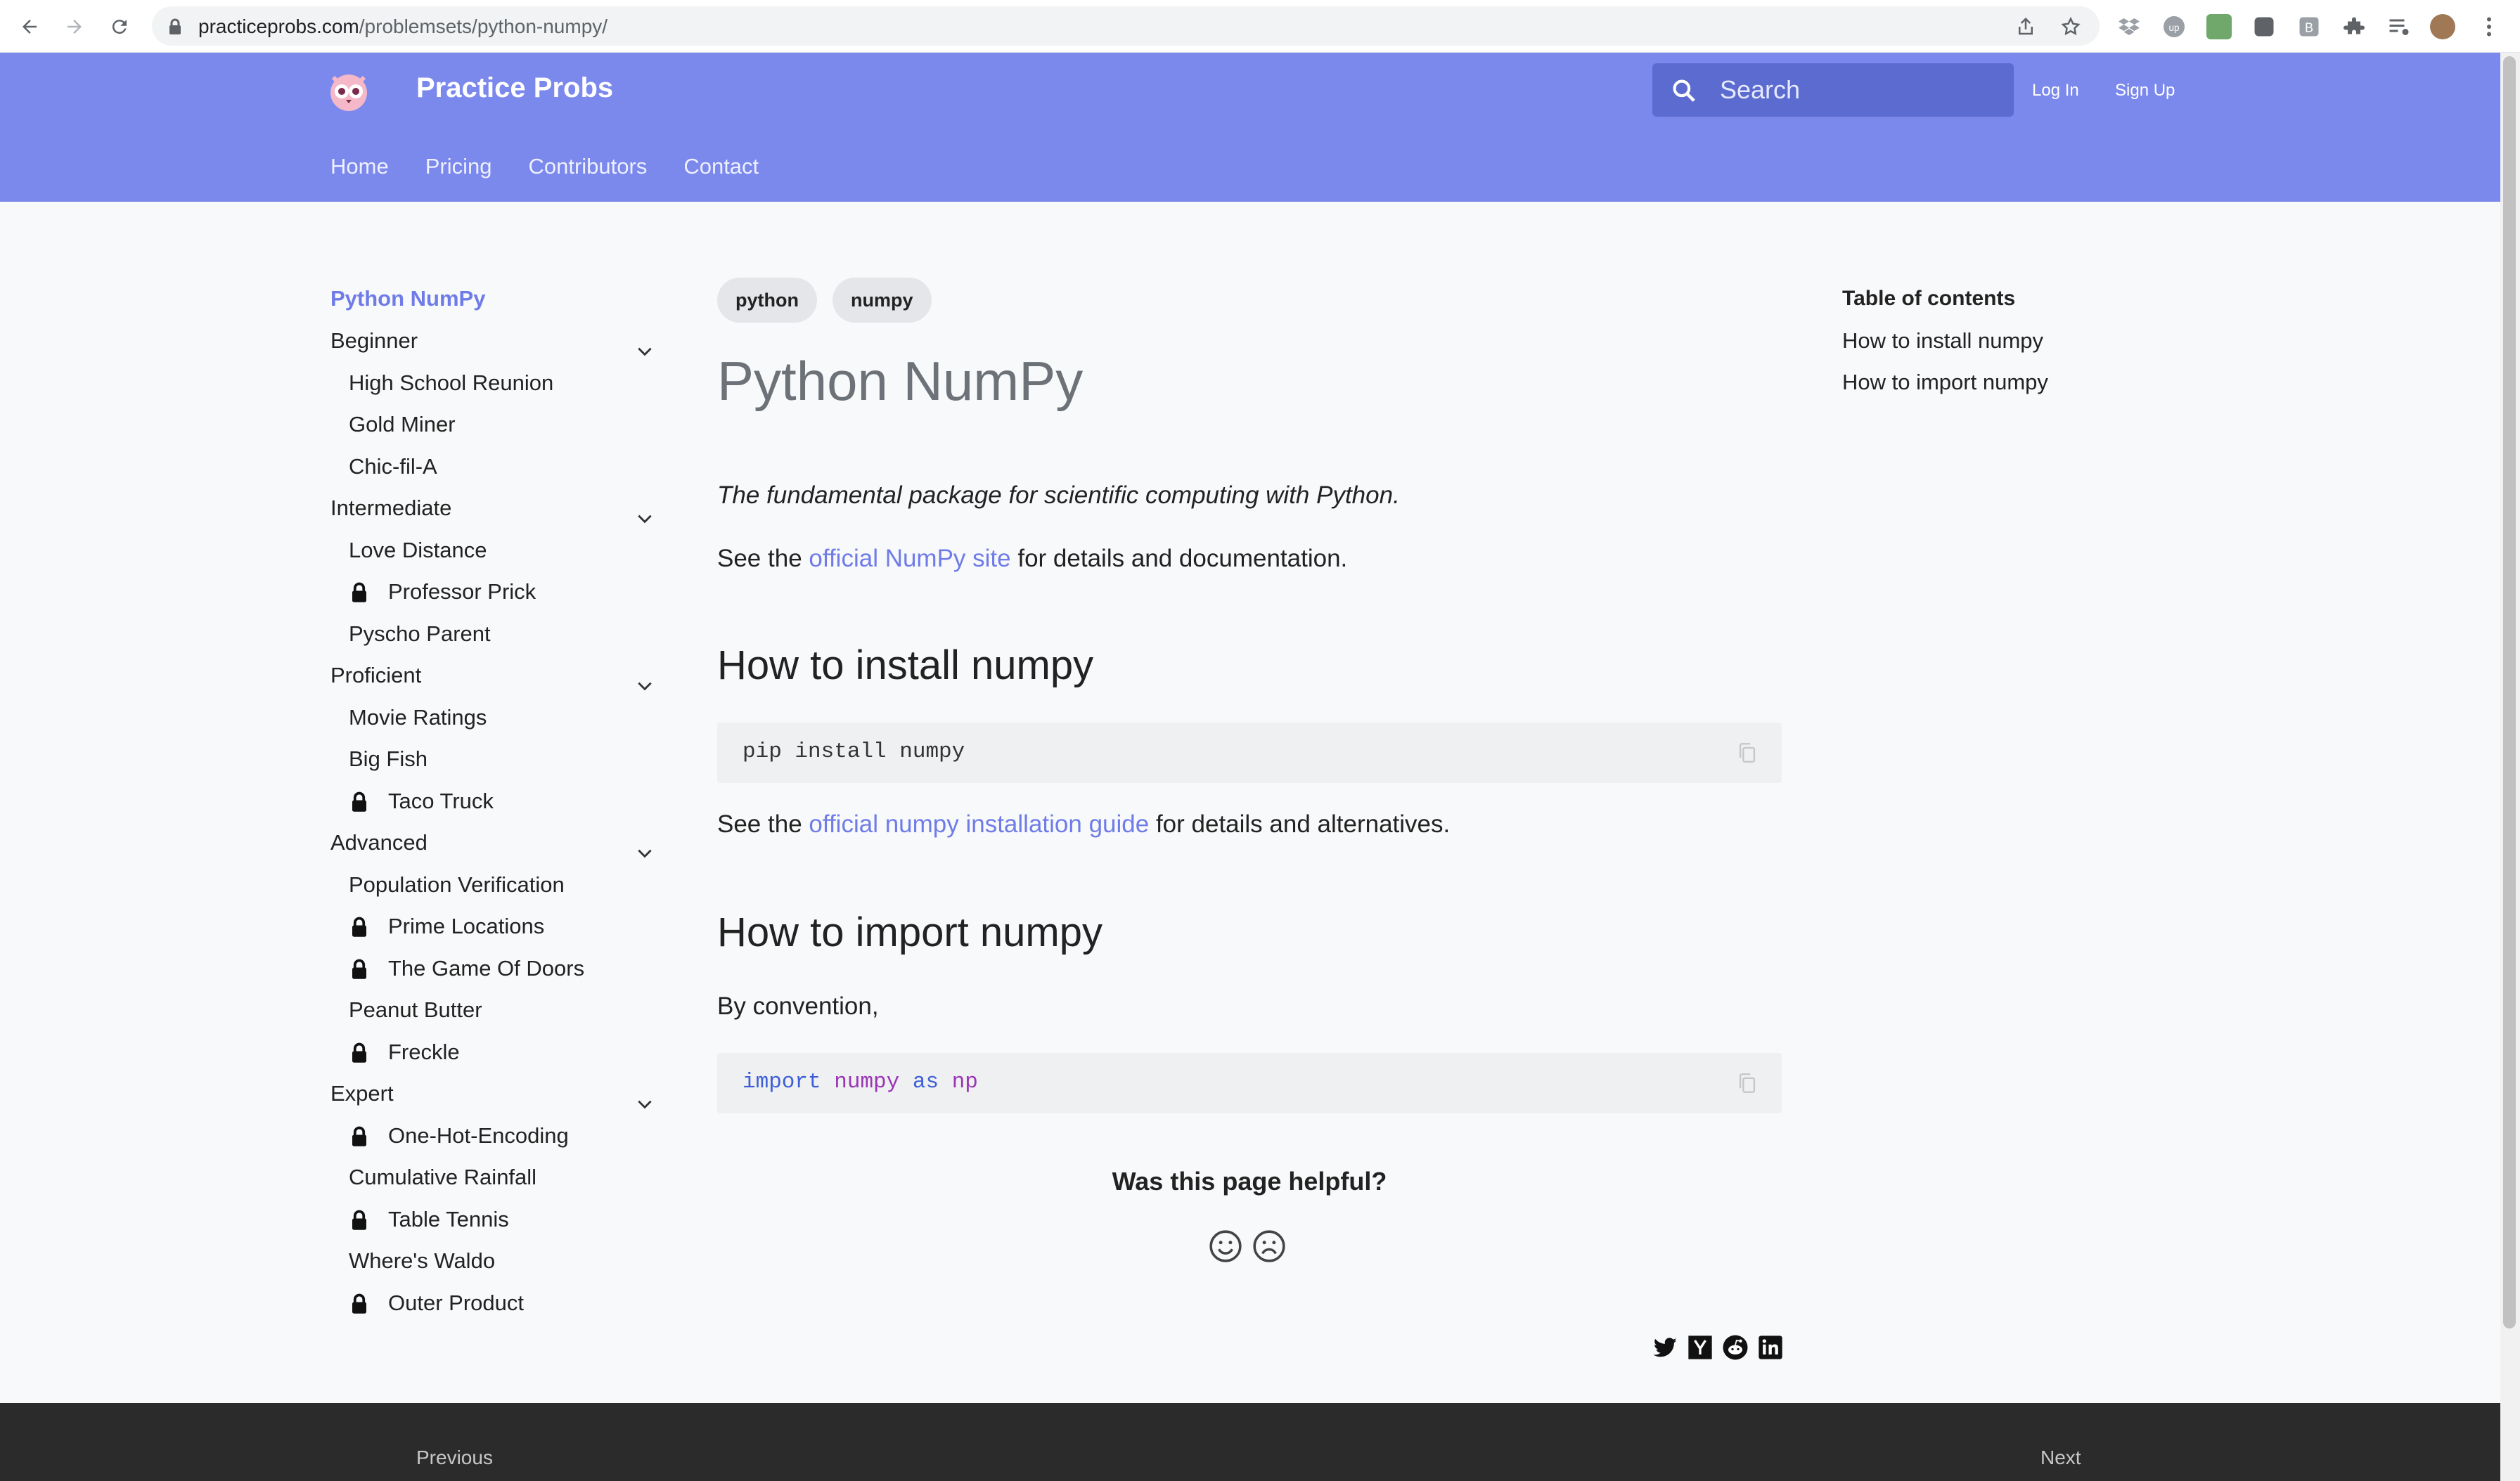 The width and height of the screenshot is (2520, 1481). I want to click on sidebar-item: One-Hot-Encoding, so click(492, 1142).